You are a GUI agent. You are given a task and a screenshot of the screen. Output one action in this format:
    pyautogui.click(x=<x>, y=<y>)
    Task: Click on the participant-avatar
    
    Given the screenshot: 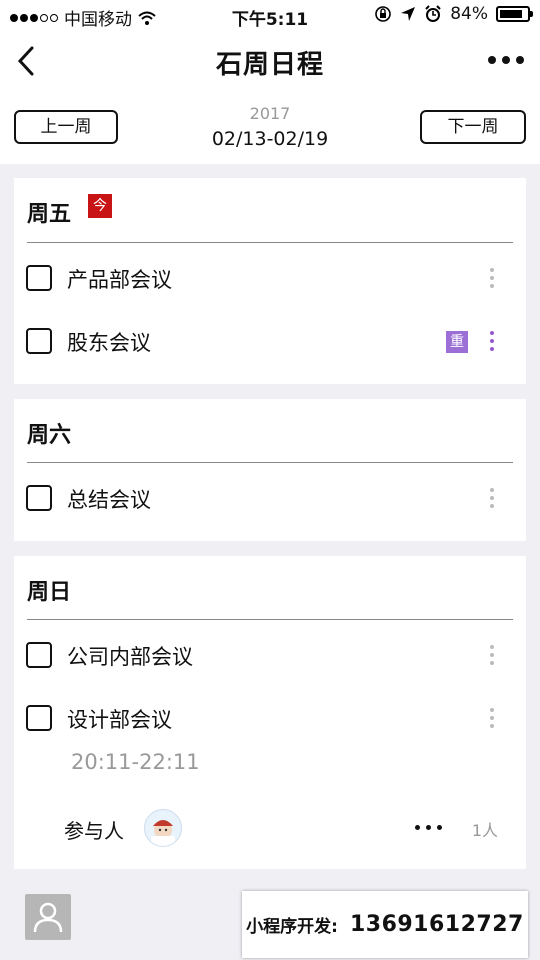 What is the action you would take?
    pyautogui.click(x=163, y=828)
    